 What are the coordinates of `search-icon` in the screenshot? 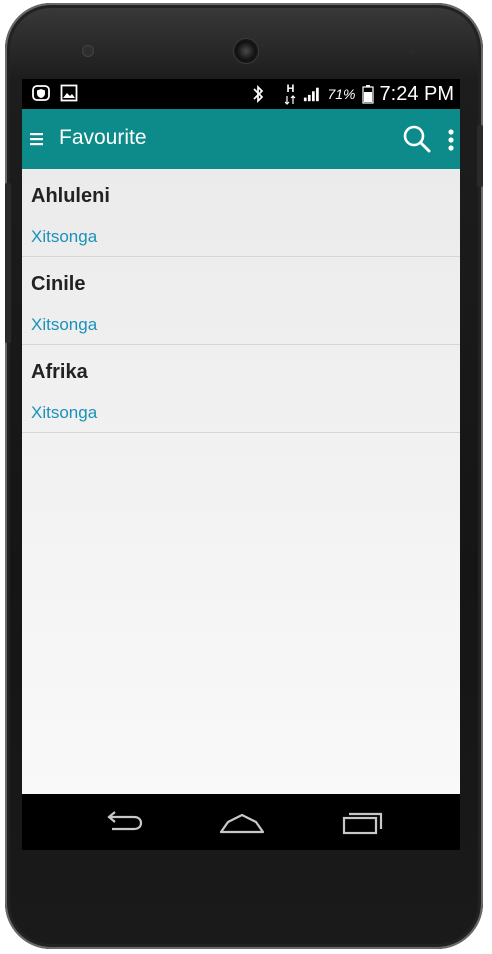 It's located at (417, 139).